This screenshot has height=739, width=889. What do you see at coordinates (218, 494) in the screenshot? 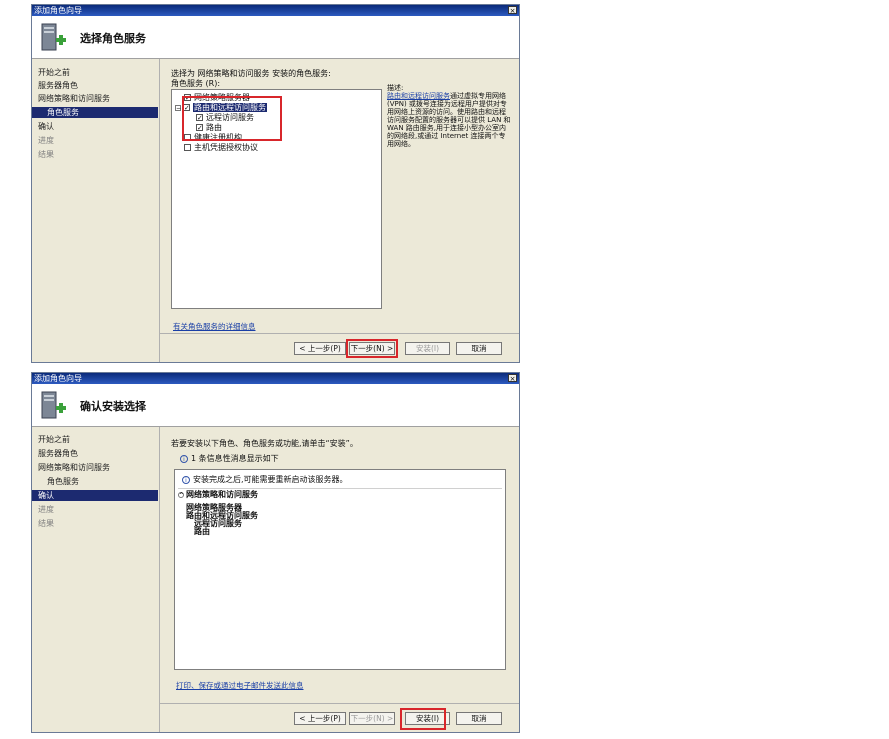
I see `section-npas: ^ 网络策略和访问服务` at bounding box center [218, 494].